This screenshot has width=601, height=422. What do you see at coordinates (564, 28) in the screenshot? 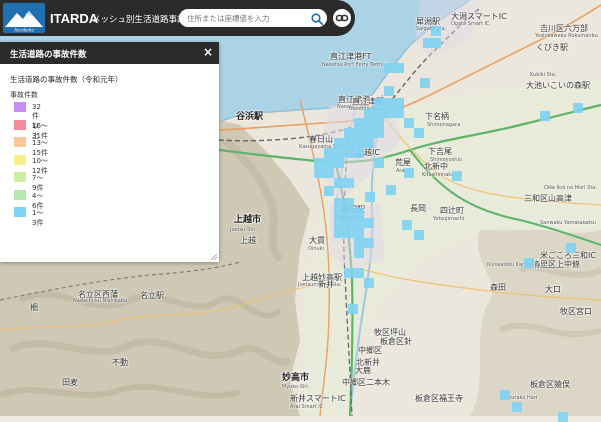
I see `map-place-label: 吉川区六万部` at bounding box center [564, 28].